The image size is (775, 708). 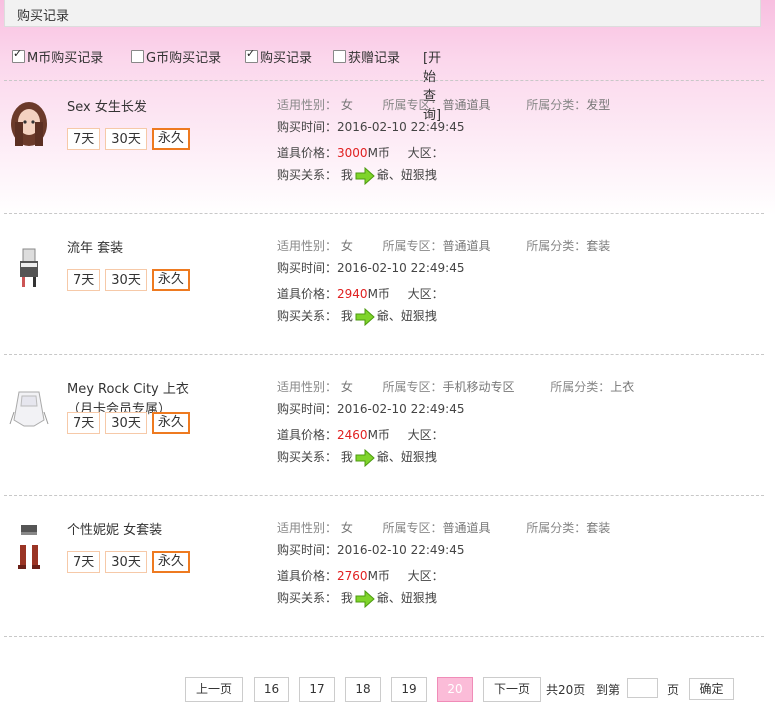 What do you see at coordinates (107, 107) in the screenshot?
I see `item-name-line1: Sex 女生长发` at bounding box center [107, 107].